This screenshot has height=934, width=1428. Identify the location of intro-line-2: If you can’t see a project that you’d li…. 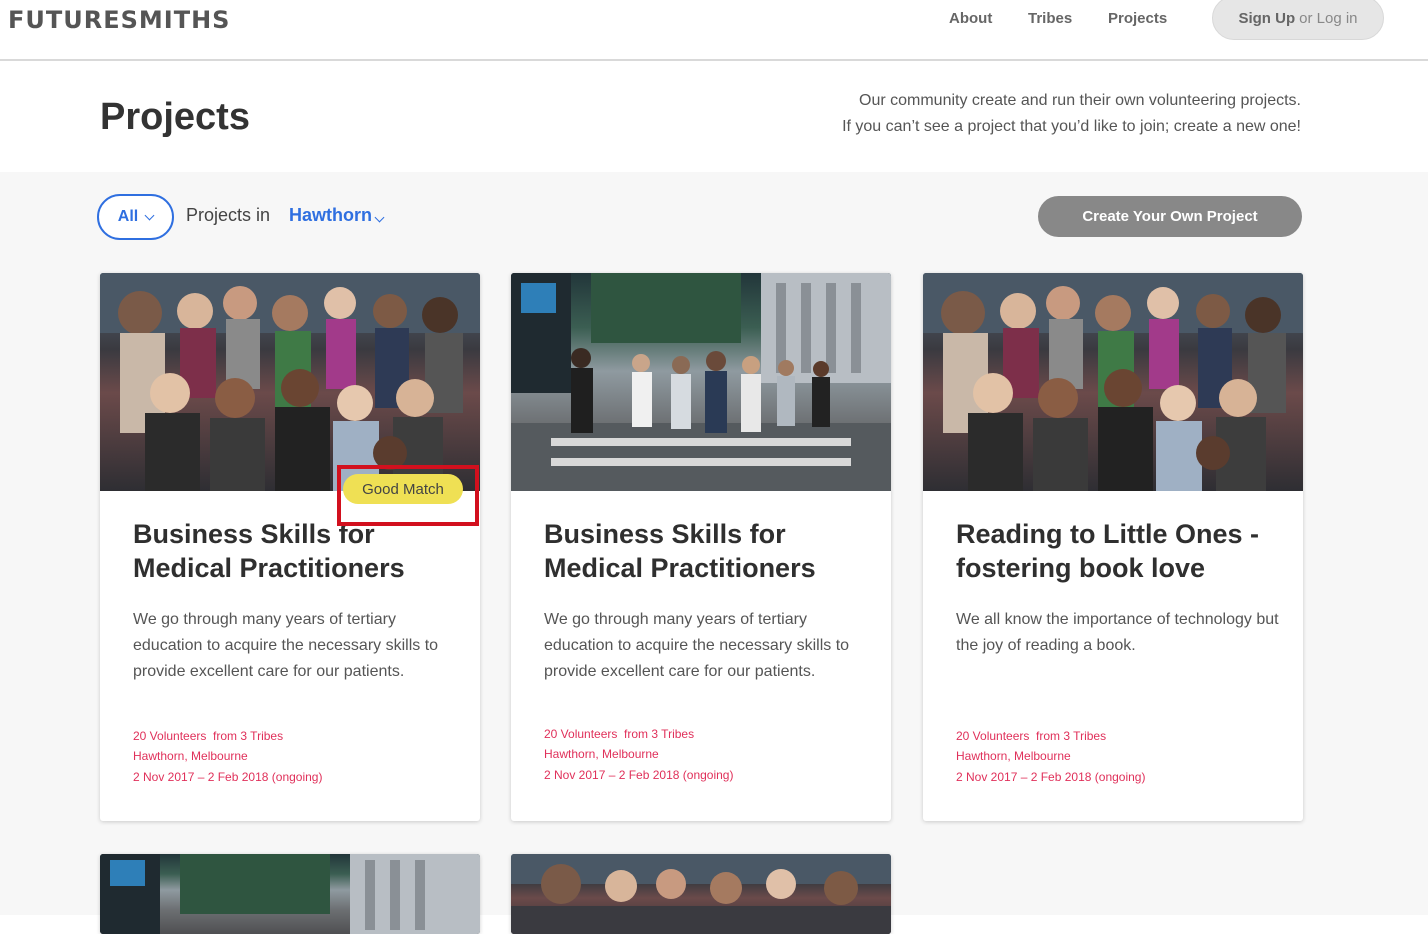
(1071, 126).